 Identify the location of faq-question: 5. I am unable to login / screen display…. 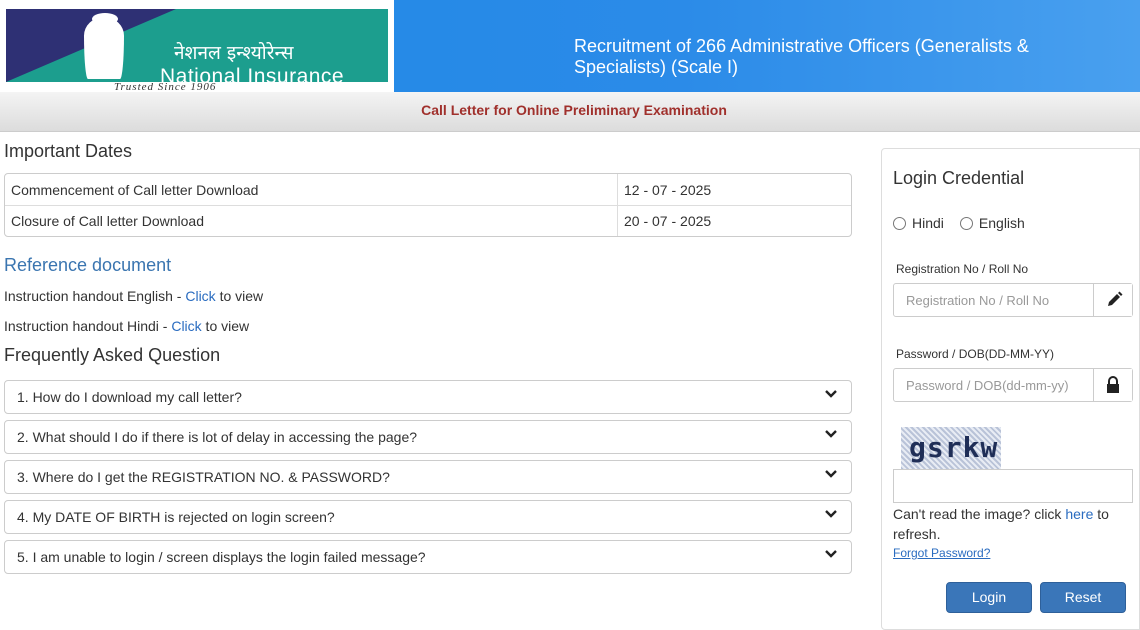
(221, 557).